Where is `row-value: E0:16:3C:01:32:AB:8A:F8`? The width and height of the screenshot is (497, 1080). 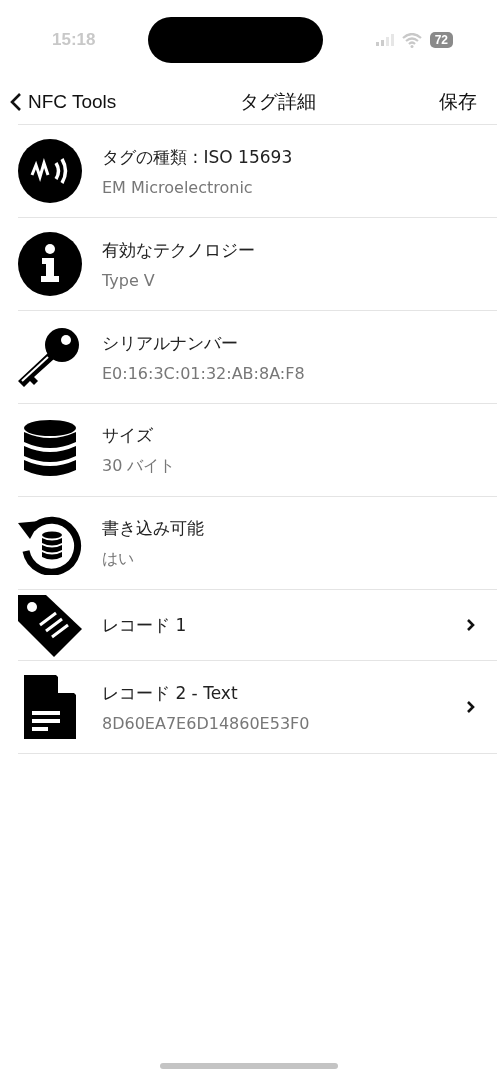
row-value: E0:16:3C:01:32:AB:8A:F8 is located at coordinates (204, 373).